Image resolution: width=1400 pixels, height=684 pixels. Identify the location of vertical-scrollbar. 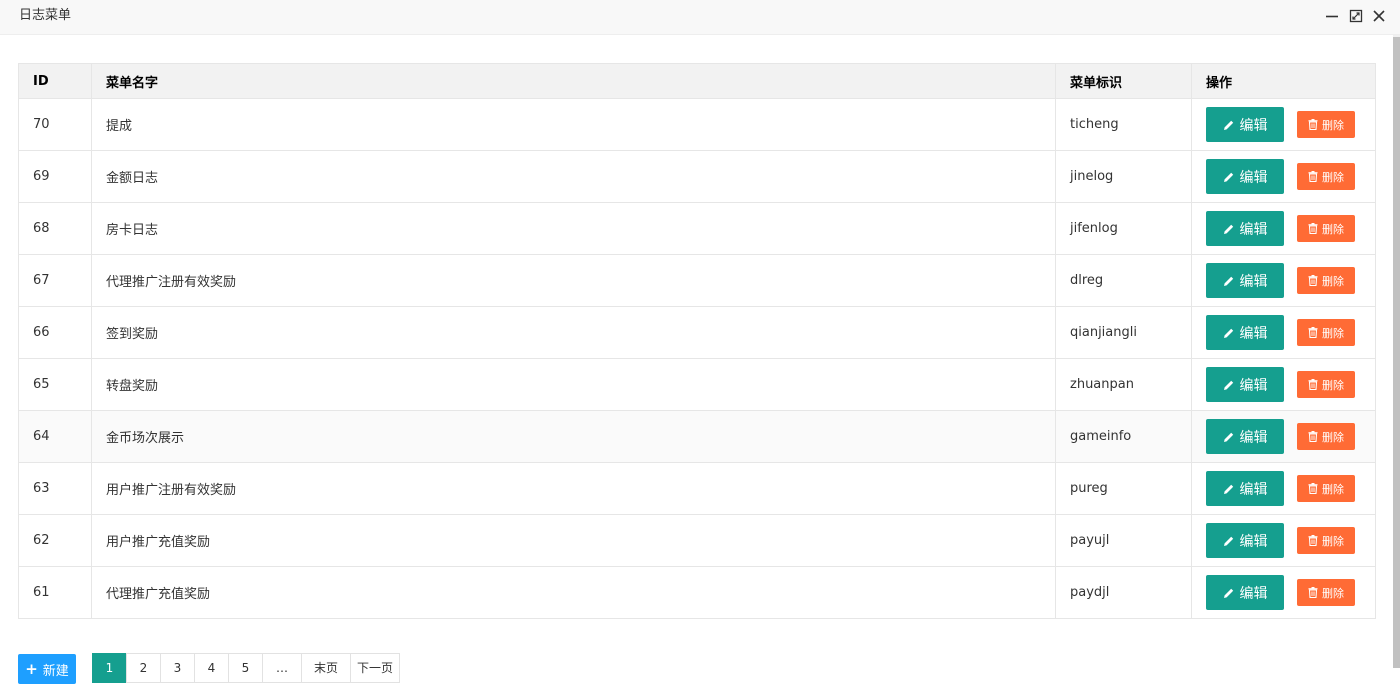
(1396, 351).